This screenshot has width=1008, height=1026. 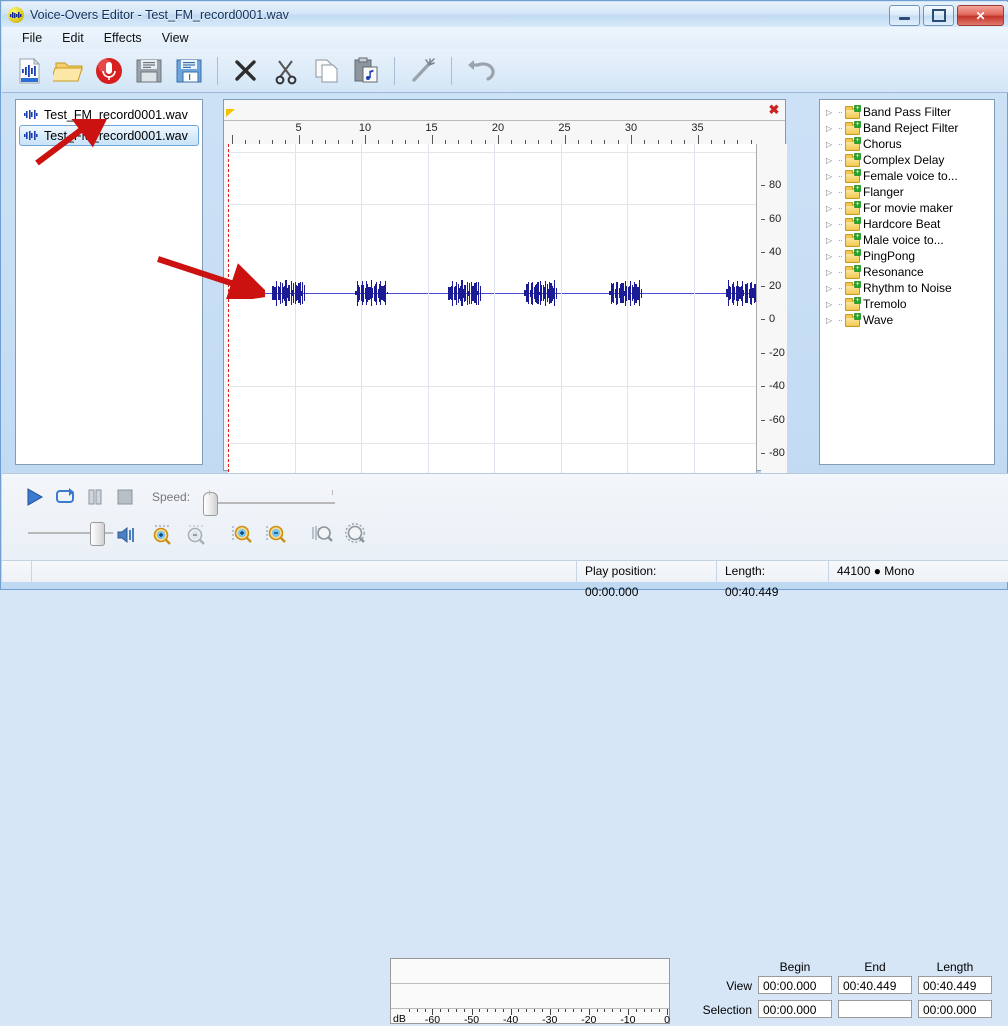 What do you see at coordinates (109, 135) in the screenshot?
I see `list-item-selected: Test_FM_record0001.wav` at bounding box center [109, 135].